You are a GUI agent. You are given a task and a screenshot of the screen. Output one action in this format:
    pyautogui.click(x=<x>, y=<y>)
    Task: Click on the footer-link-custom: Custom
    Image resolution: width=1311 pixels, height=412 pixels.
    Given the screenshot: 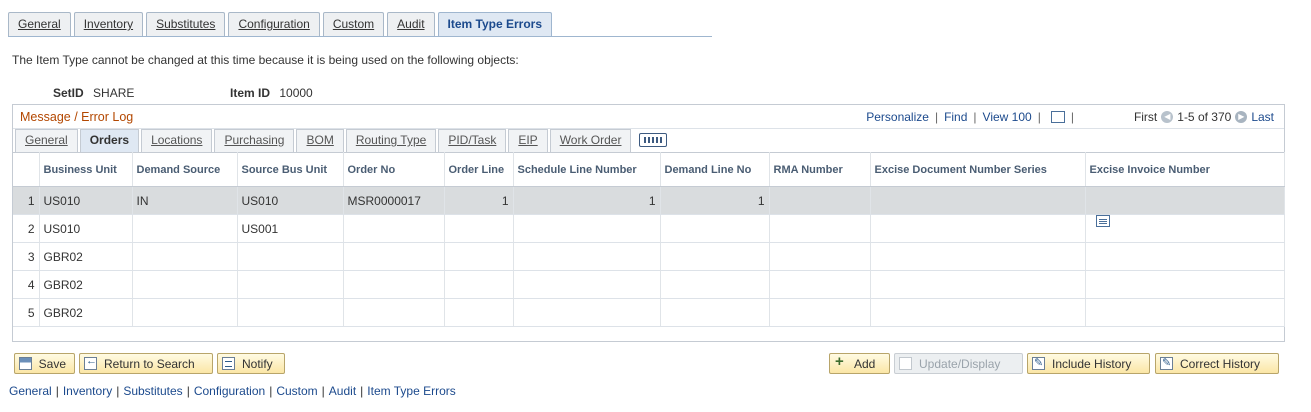 What is the action you would take?
    pyautogui.click(x=296, y=391)
    